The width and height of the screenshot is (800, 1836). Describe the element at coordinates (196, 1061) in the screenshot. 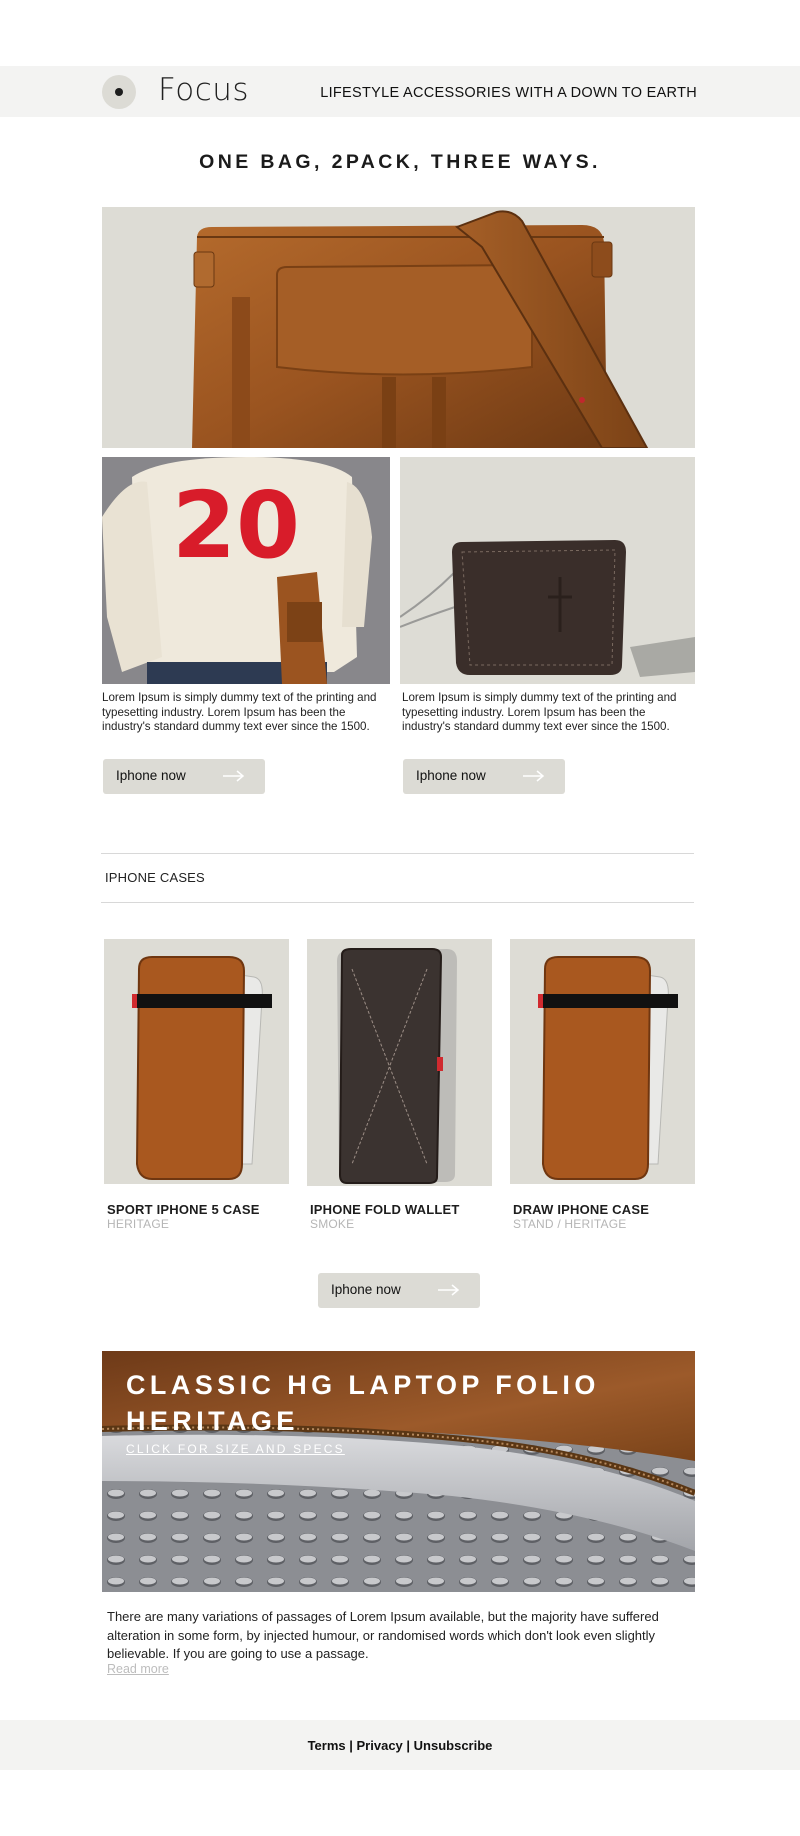

I see `product-image-sport-case` at that location.